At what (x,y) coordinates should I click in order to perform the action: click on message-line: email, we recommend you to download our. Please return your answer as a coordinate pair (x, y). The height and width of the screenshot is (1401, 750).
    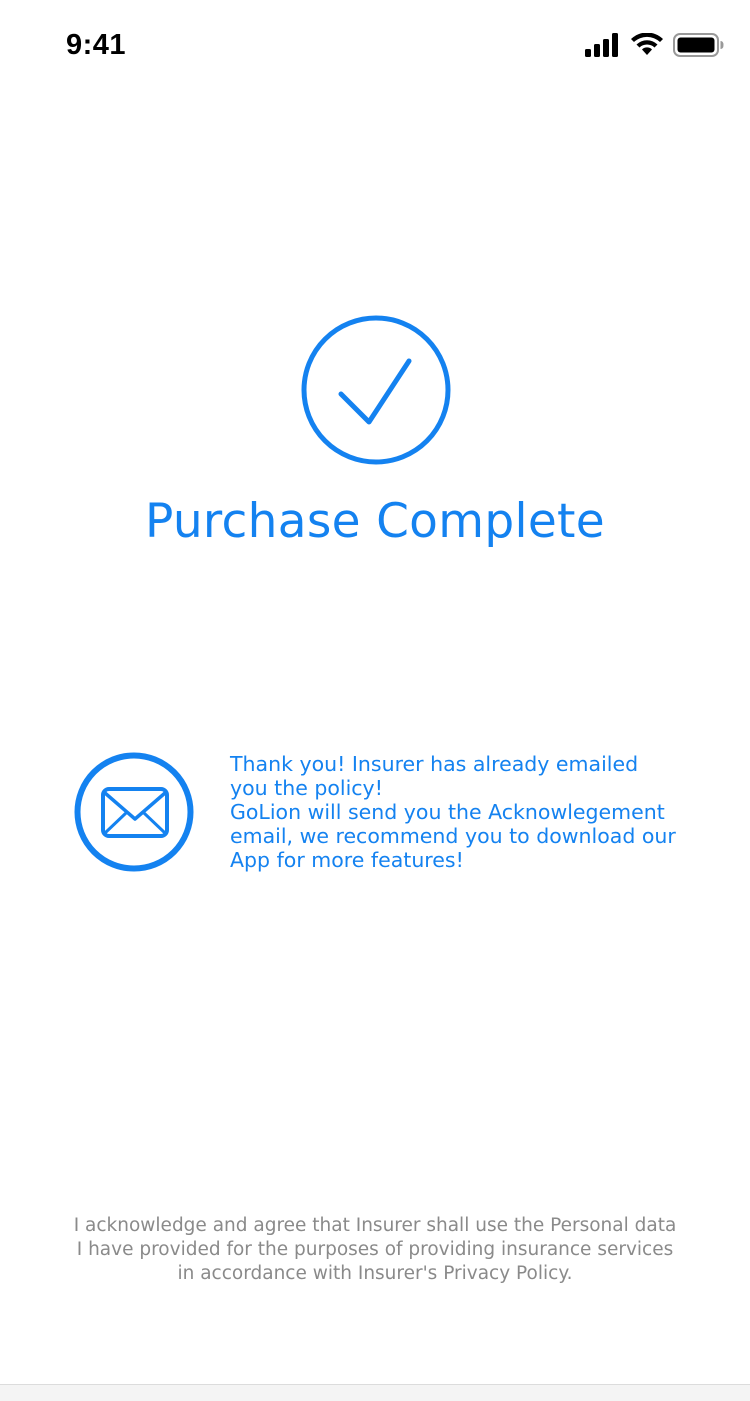
    Looking at the image, I should click on (453, 836).